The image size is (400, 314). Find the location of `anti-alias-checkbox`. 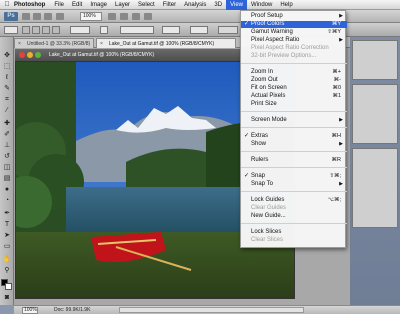

anti-alias-checkbox is located at coordinates (104, 30).